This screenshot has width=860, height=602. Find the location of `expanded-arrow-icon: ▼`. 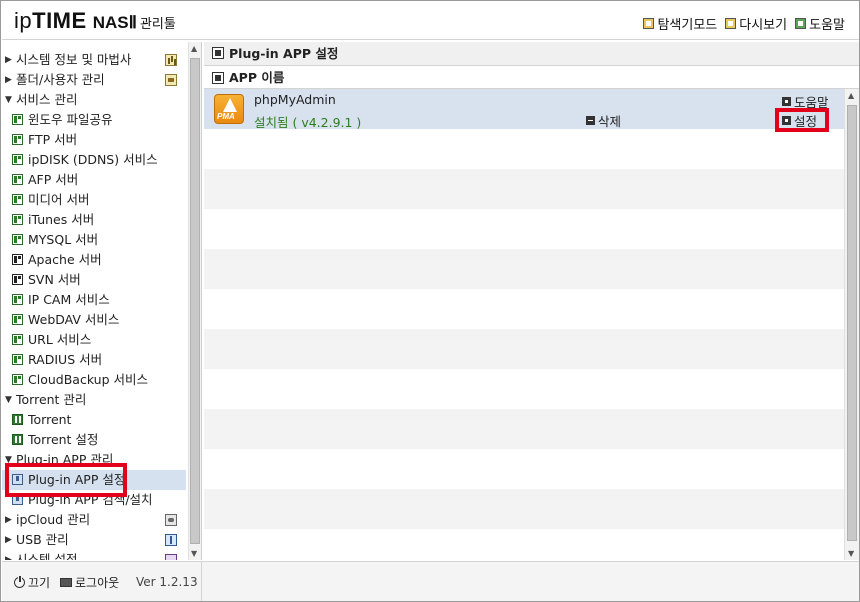

expanded-arrow-icon: ▼ is located at coordinates (8, 400).